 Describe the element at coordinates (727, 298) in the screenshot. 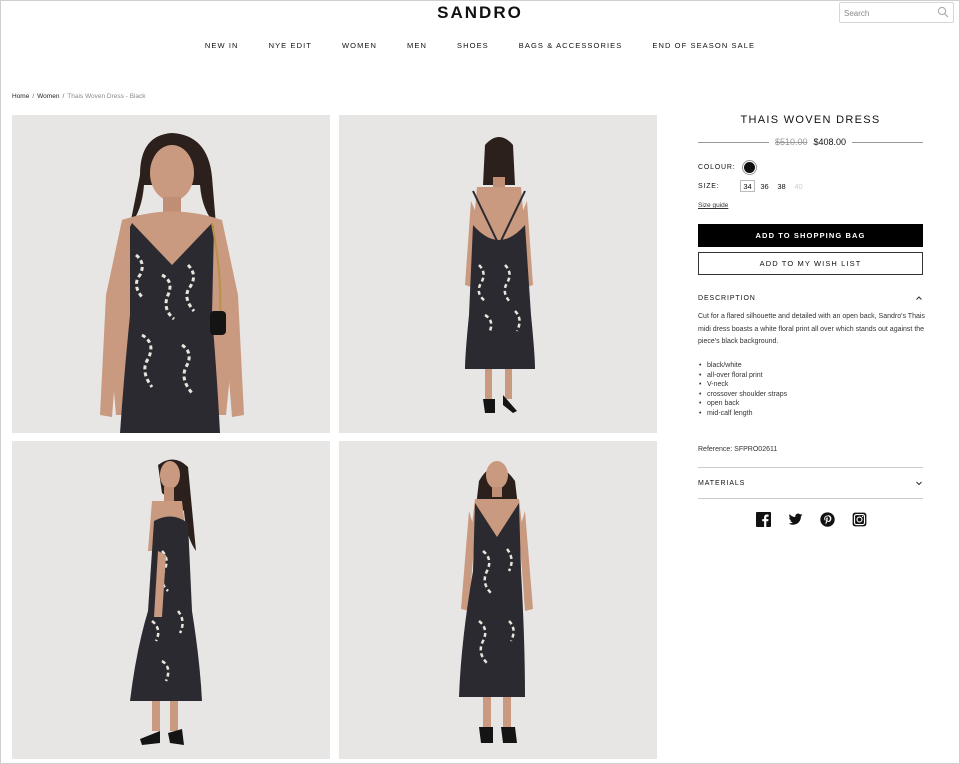

I see `description-heading: DESCRIPTION` at that location.